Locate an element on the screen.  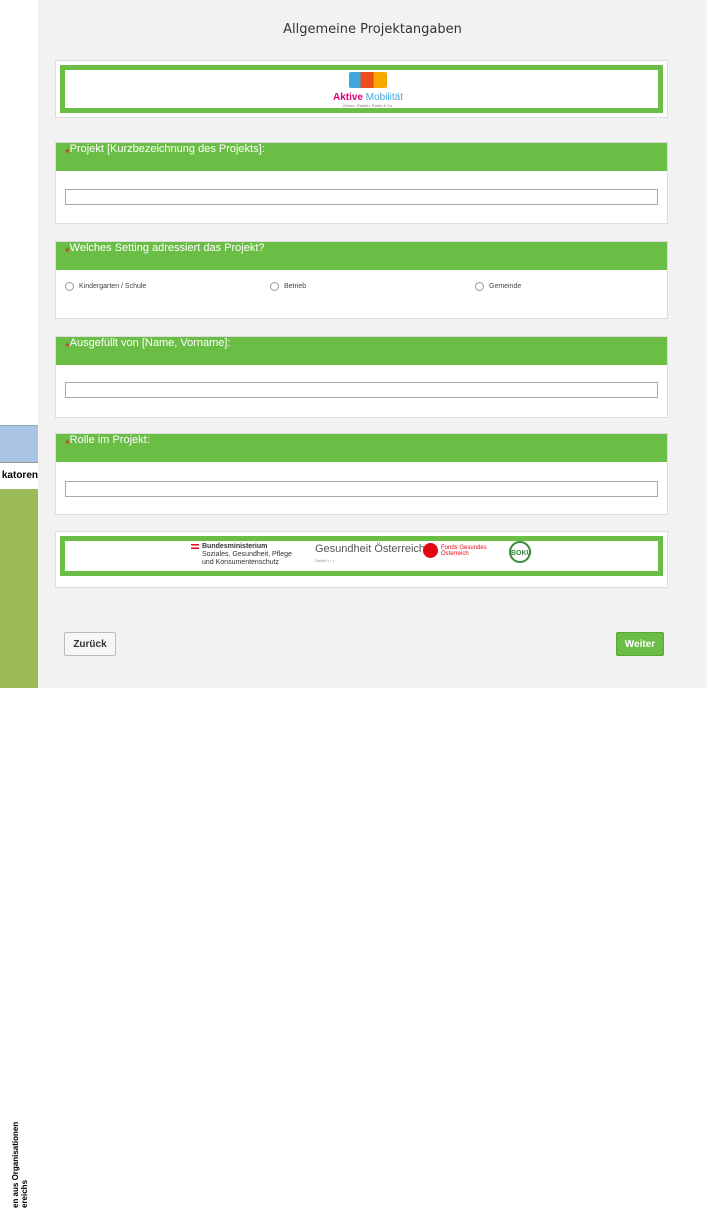
radio-gemeinde: Gemeinde is located at coordinates (498, 286).